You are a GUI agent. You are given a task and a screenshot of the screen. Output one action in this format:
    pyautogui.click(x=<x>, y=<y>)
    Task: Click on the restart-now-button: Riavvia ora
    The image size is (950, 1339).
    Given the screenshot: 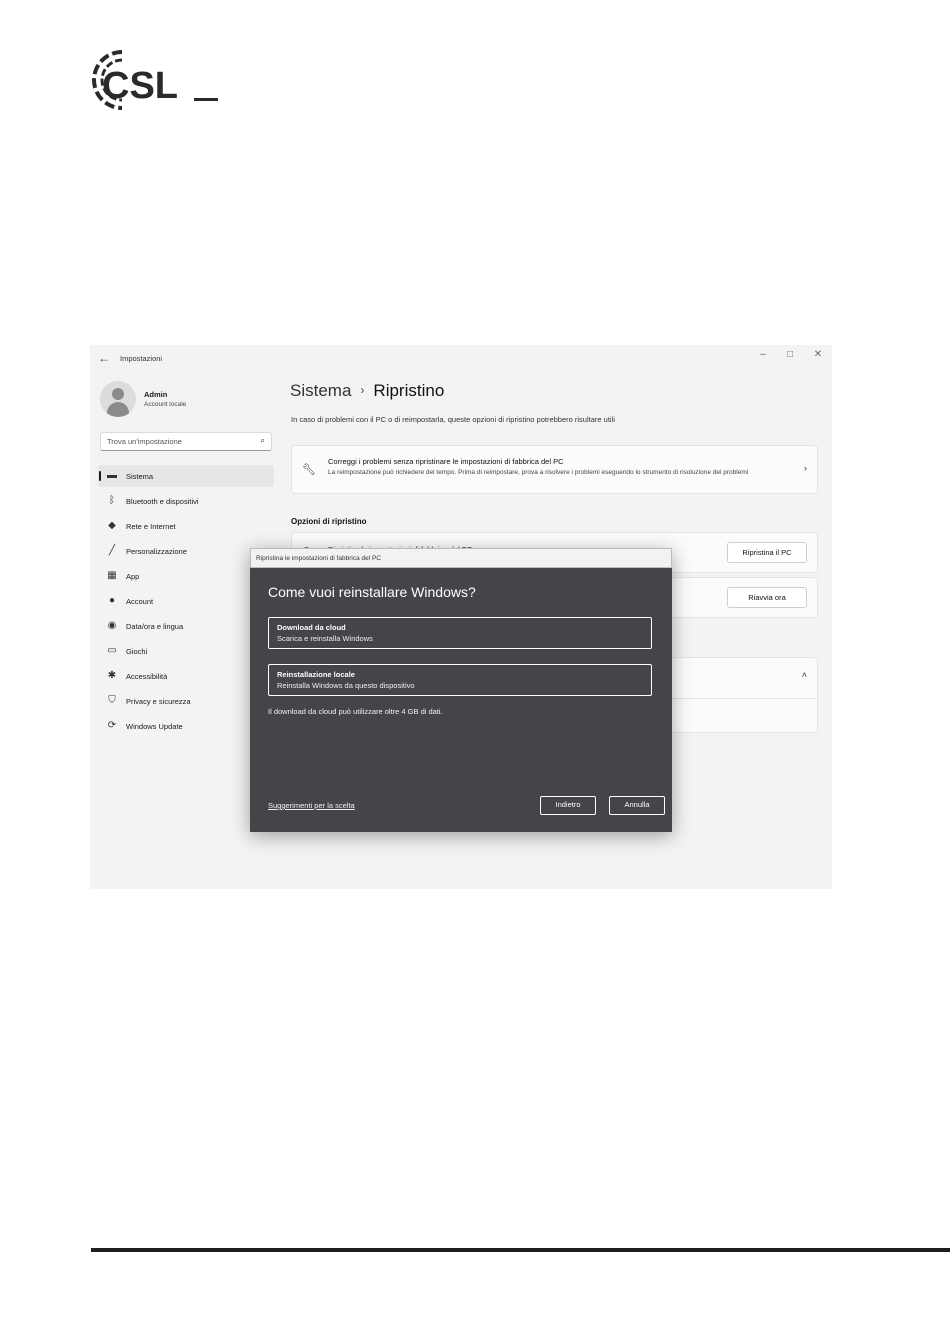 What is the action you would take?
    pyautogui.click(x=767, y=597)
    